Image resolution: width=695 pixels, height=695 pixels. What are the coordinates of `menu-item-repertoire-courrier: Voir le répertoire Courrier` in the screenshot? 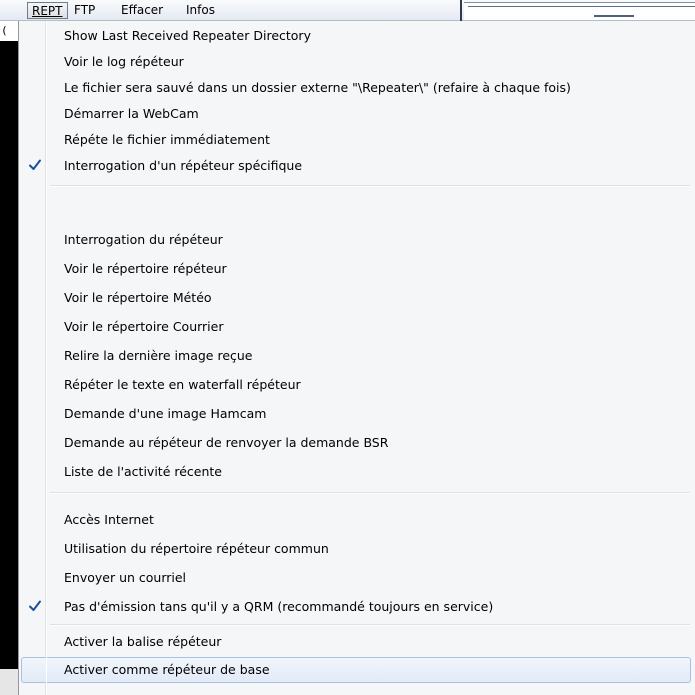 It's located at (356, 327).